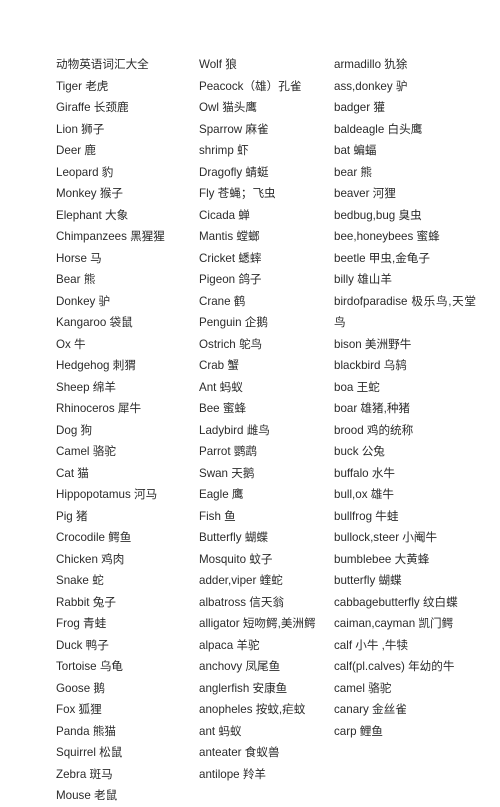  I want to click on vocabulary-entry: Fish 鱼, so click(217, 516).